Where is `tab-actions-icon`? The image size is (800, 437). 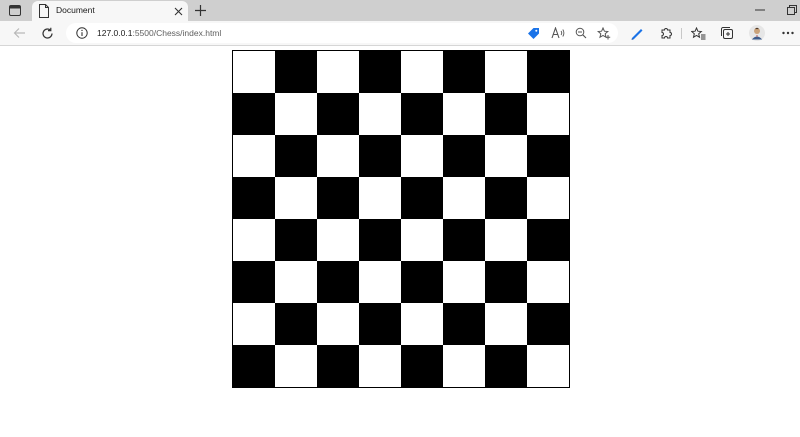
tab-actions-icon is located at coordinates (15, 10).